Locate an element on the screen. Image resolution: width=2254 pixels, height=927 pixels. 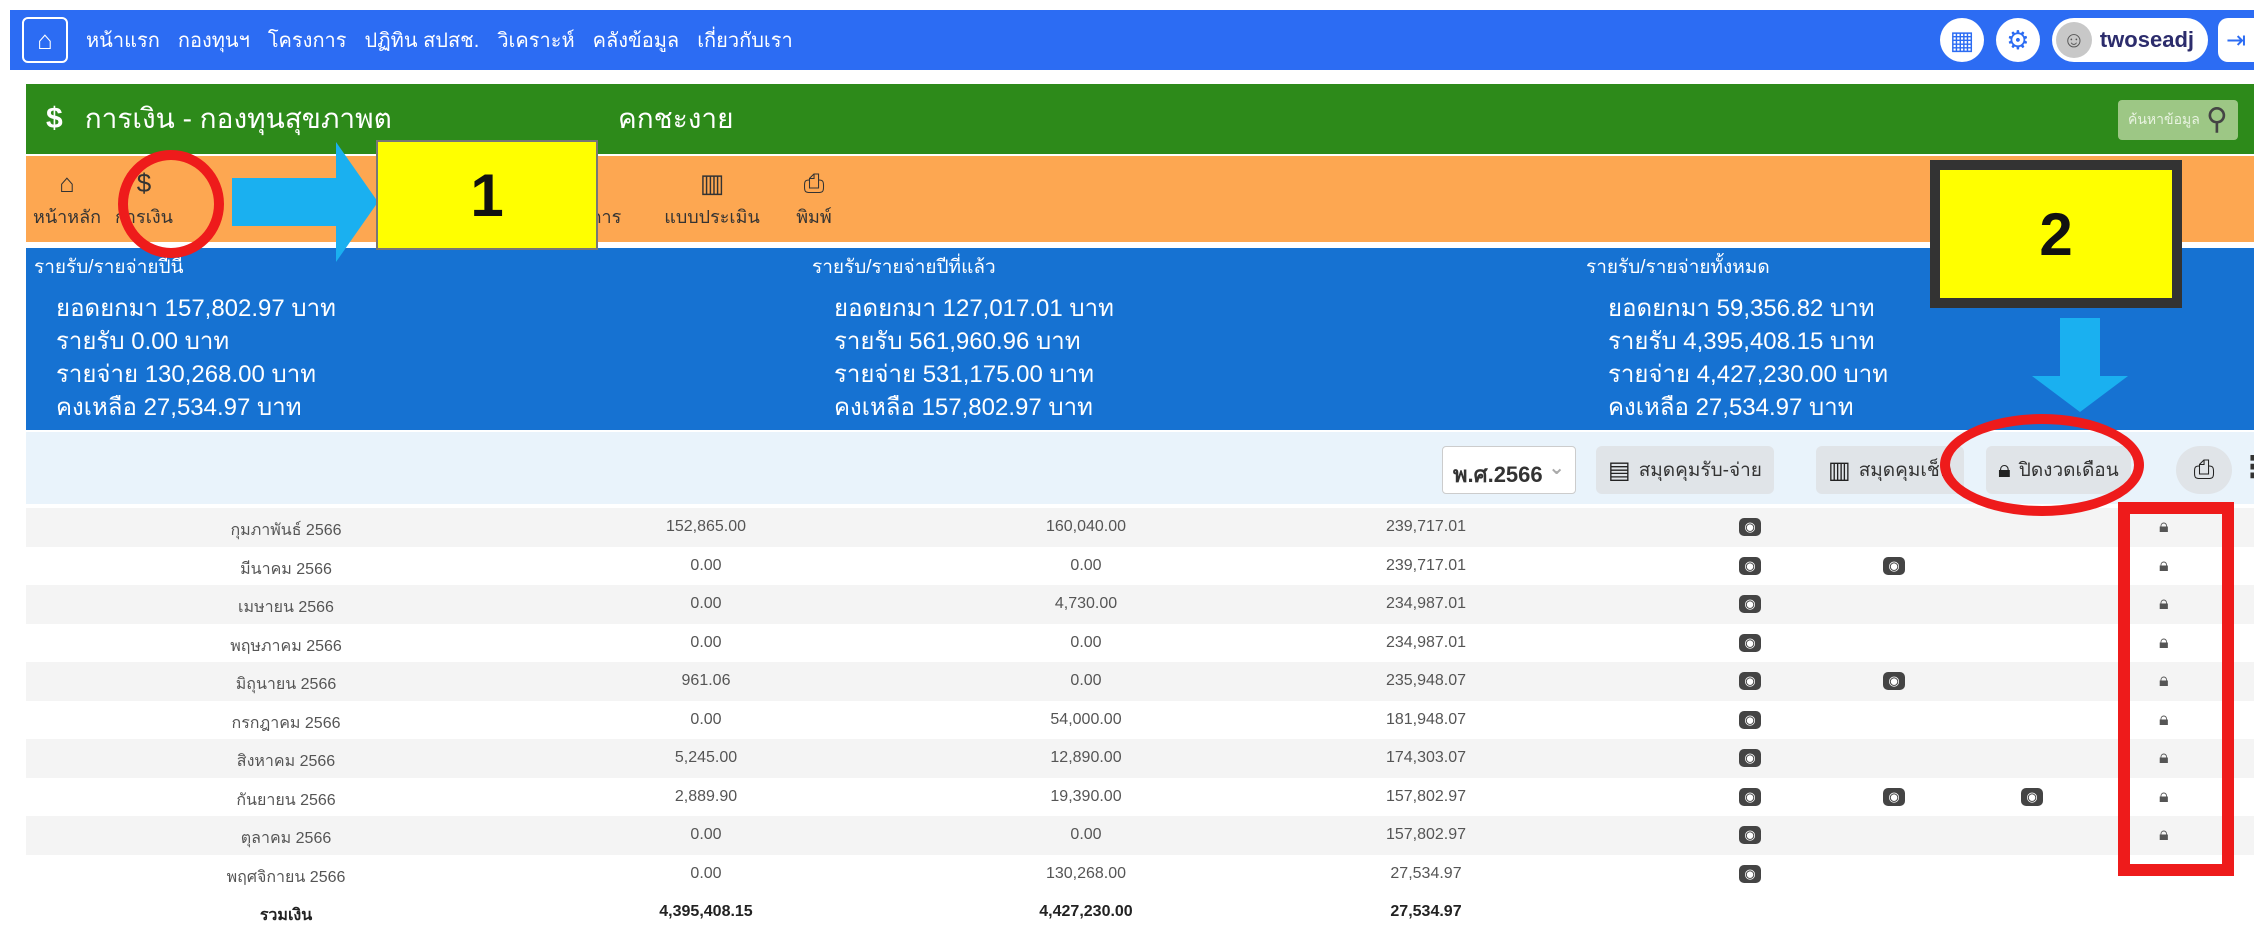
highlight-circle-finance is located at coordinates (171, 204).